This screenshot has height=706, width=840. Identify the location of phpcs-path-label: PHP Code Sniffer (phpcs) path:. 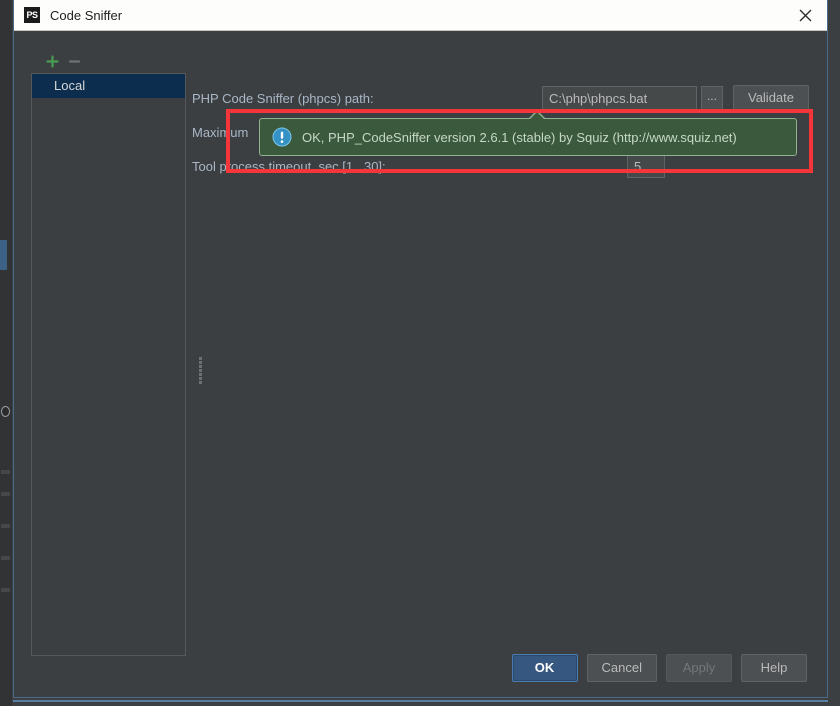
(283, 98).